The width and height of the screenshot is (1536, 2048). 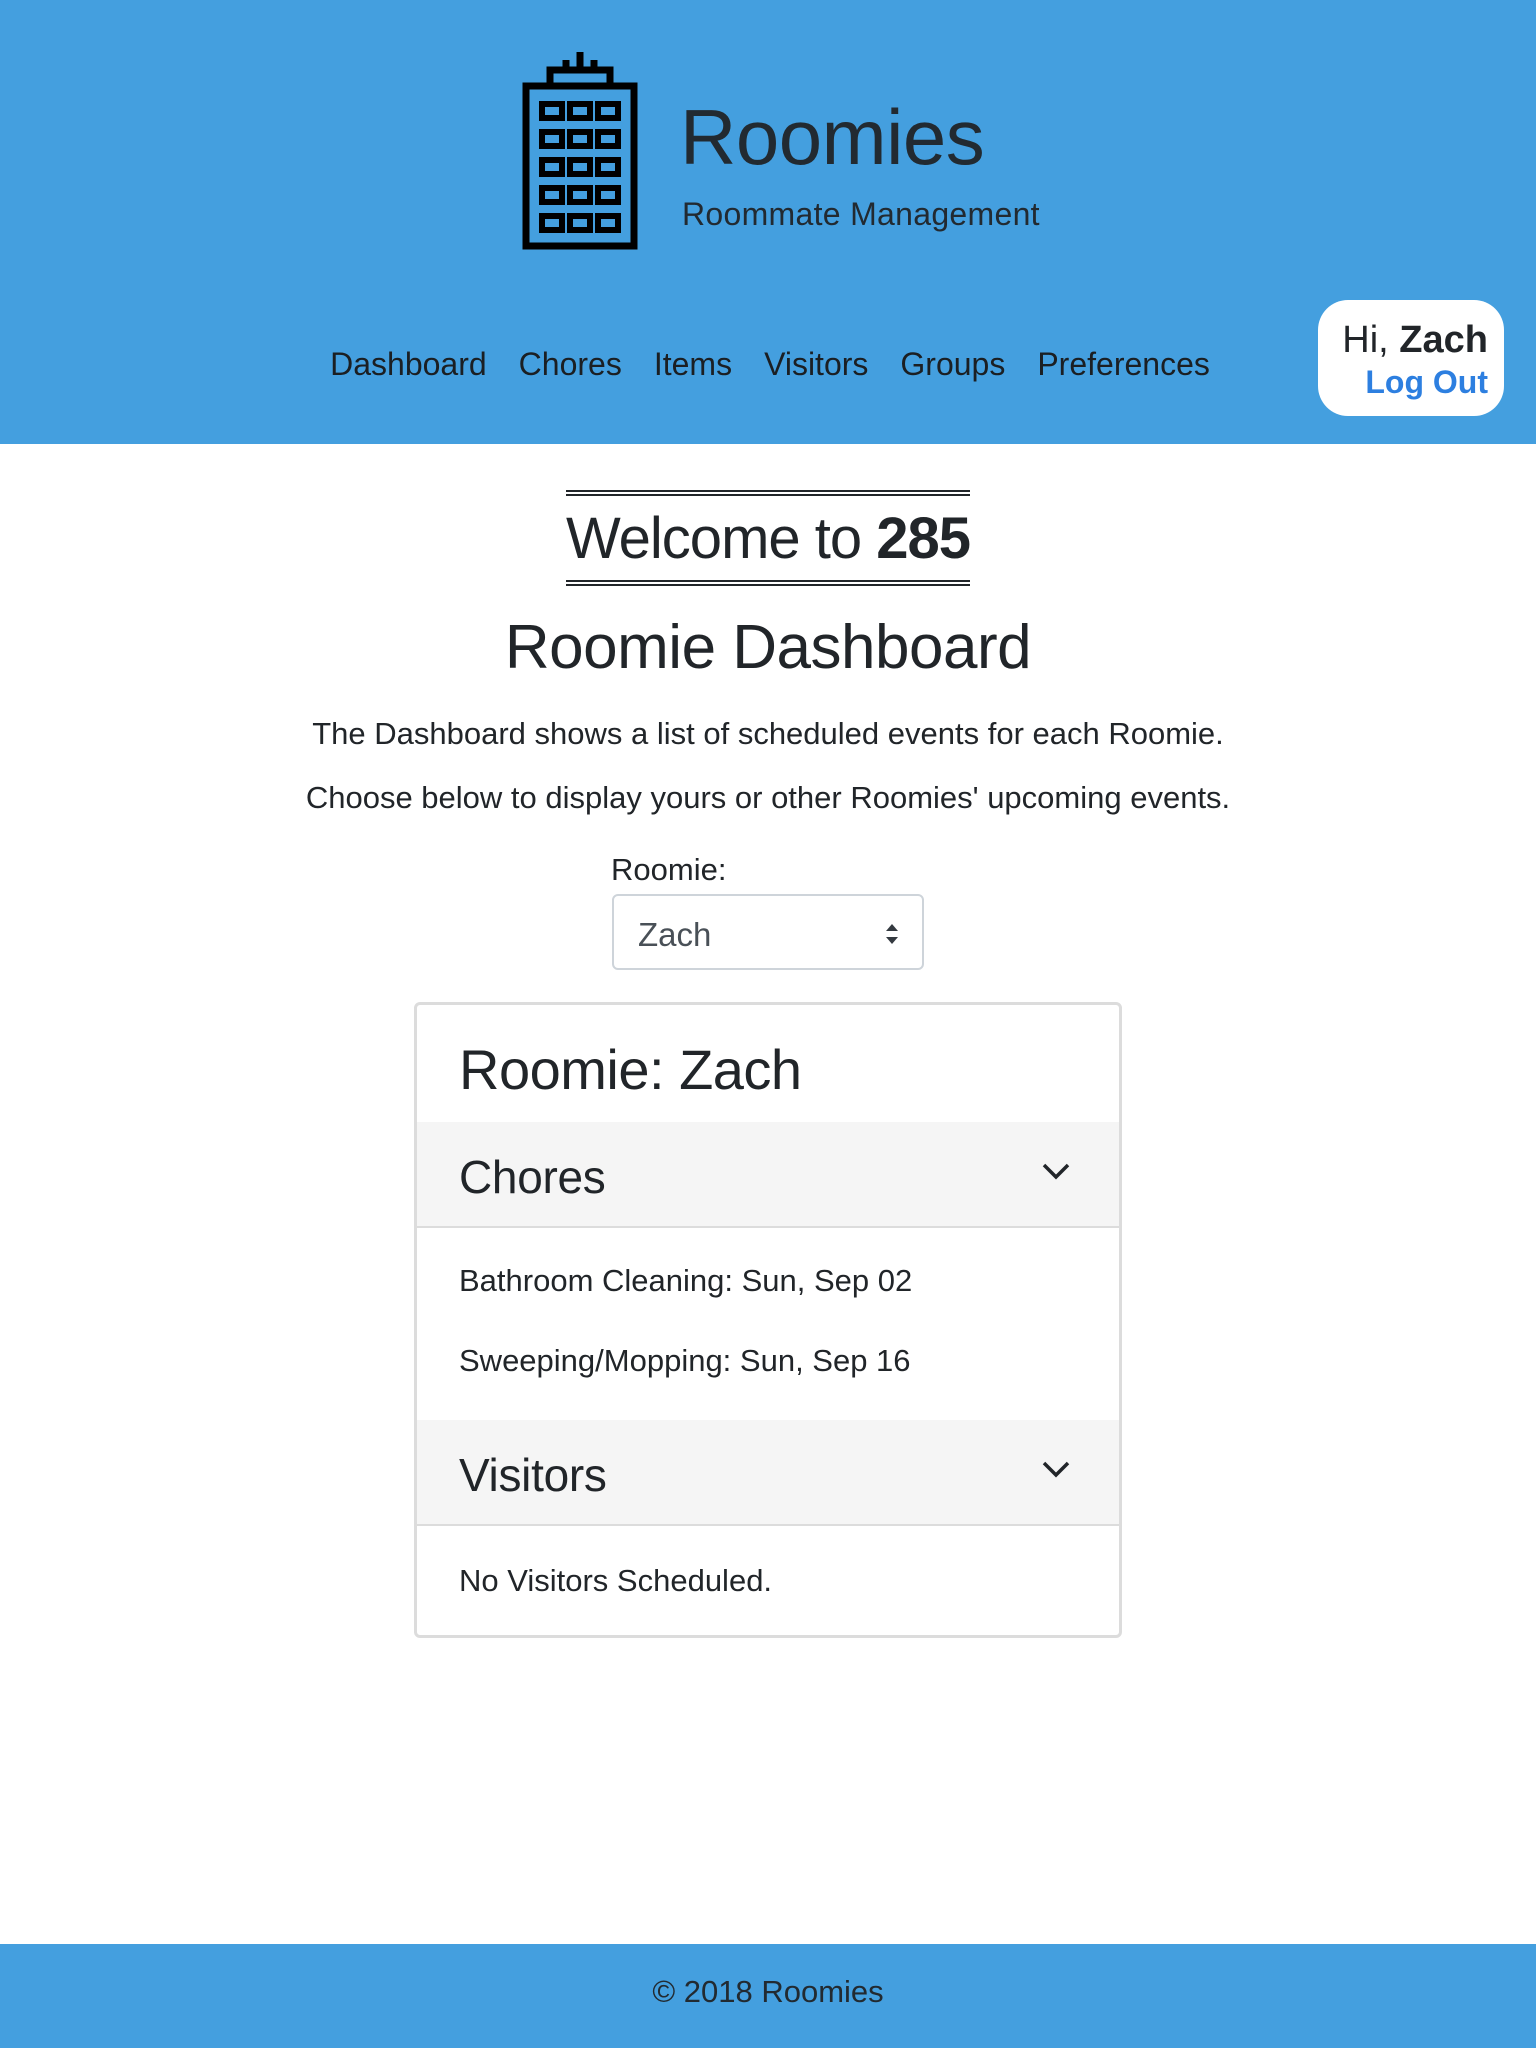 What do you see at coordinates (630, 1069) in the screenshot?
I see `card-title: Roomie: Zach` at bounding box center [630, 1069].